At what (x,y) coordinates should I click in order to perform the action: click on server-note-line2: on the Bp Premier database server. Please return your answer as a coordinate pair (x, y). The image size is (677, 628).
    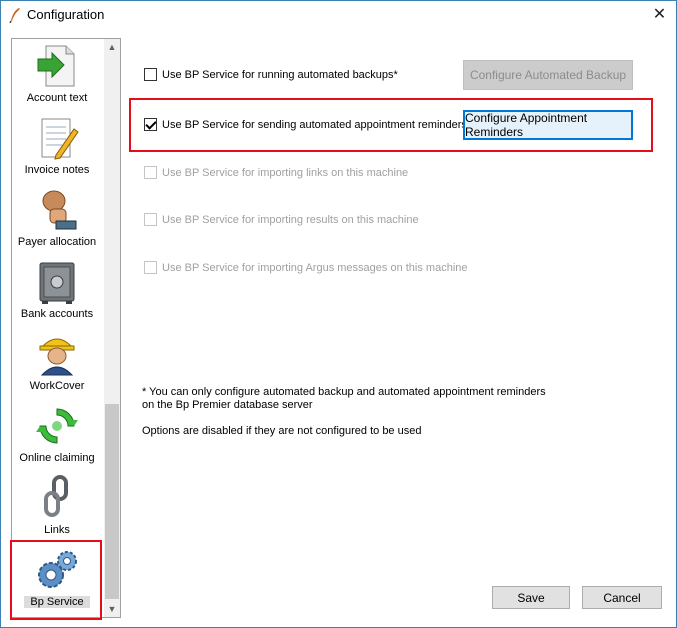
    Looking at the image, I should click on (227, 405).